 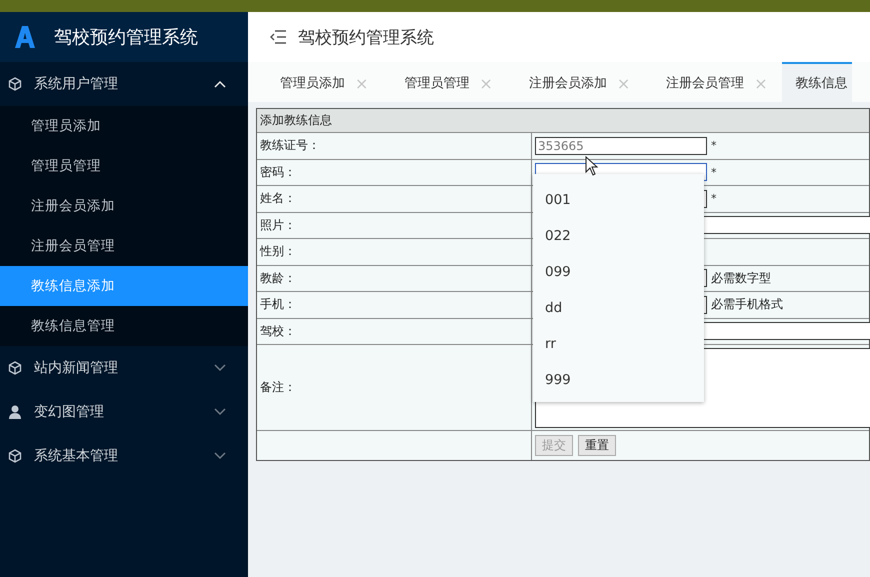 What do you see at coordinates (394, 225) in the screenshot?
I see `field-label: 照片：` at bounding box center [394, 225].